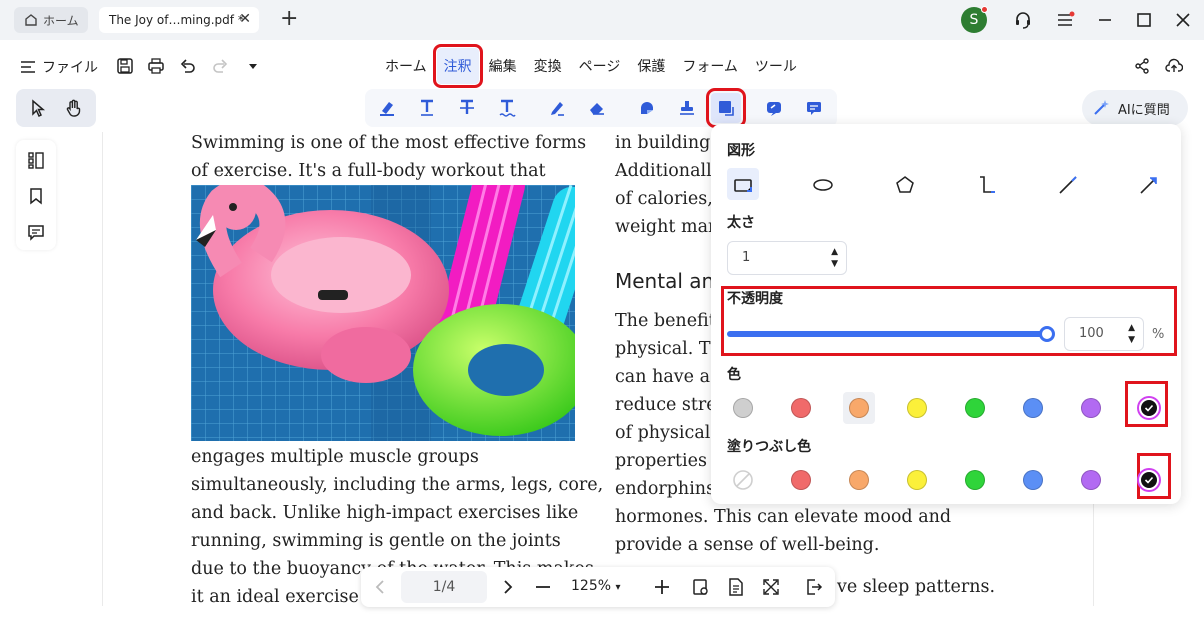 This screenshot has height=620, width=1204. I want to click on minimize-icon, so click(1105, 20).